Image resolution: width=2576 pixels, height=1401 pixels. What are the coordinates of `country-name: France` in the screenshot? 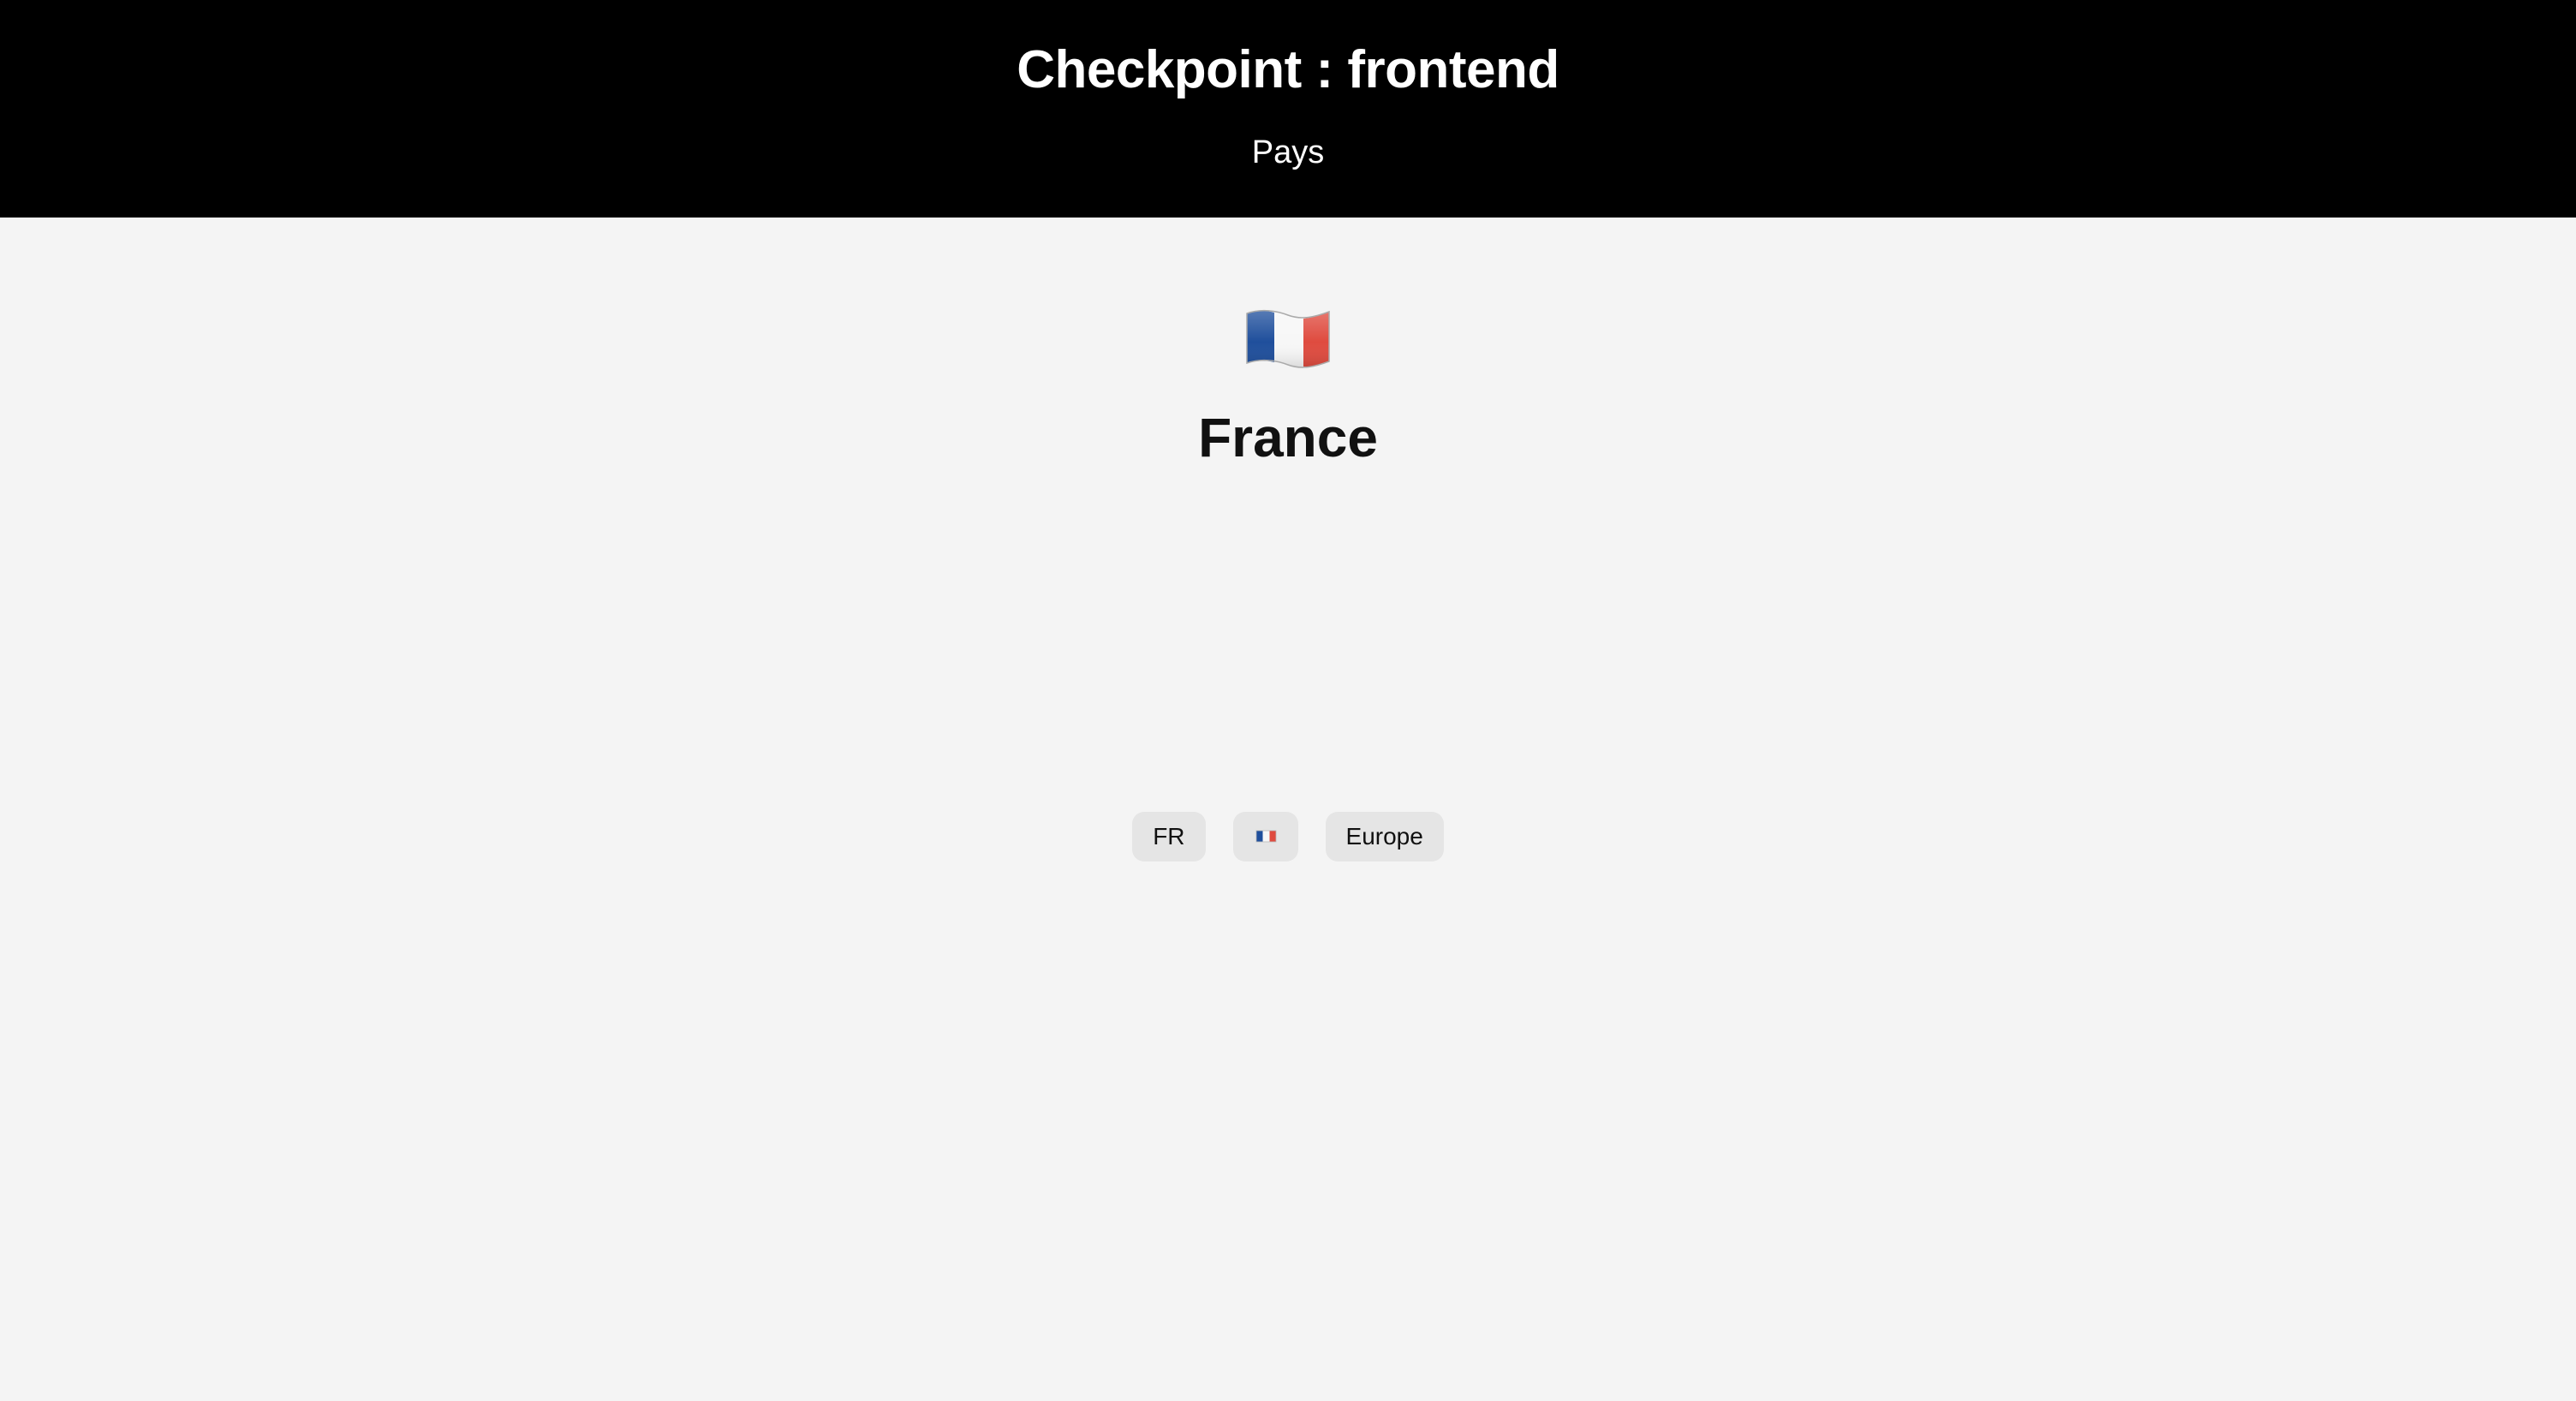 It's located at (1288, 438).